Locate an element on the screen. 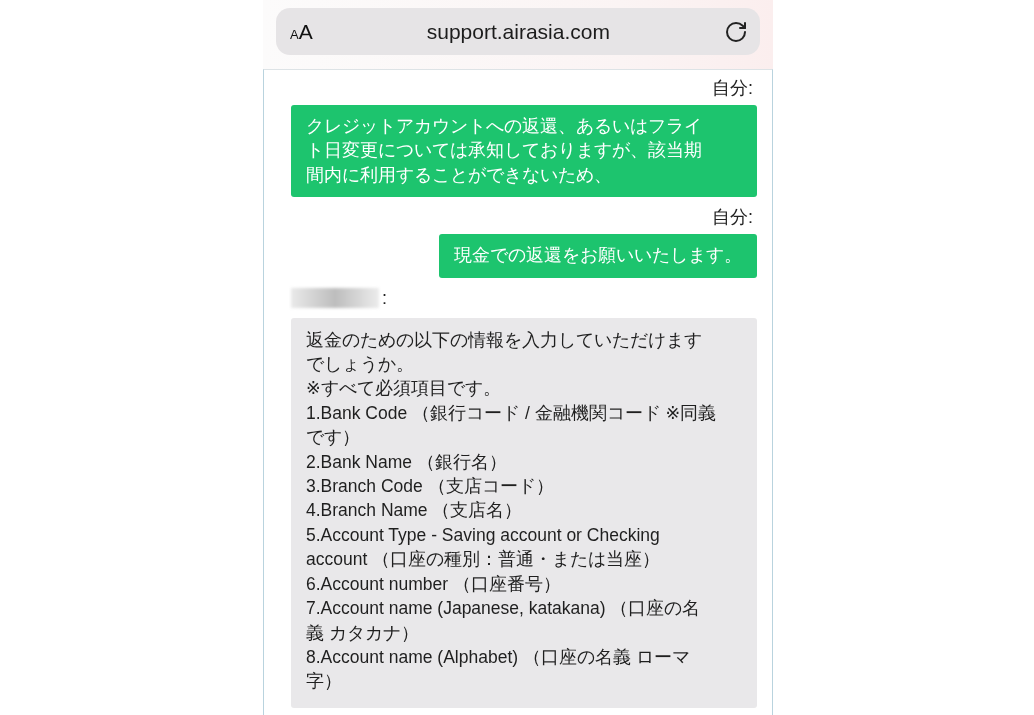  address-bar: AA support.airasia.com is located at coordinates (518, 31).